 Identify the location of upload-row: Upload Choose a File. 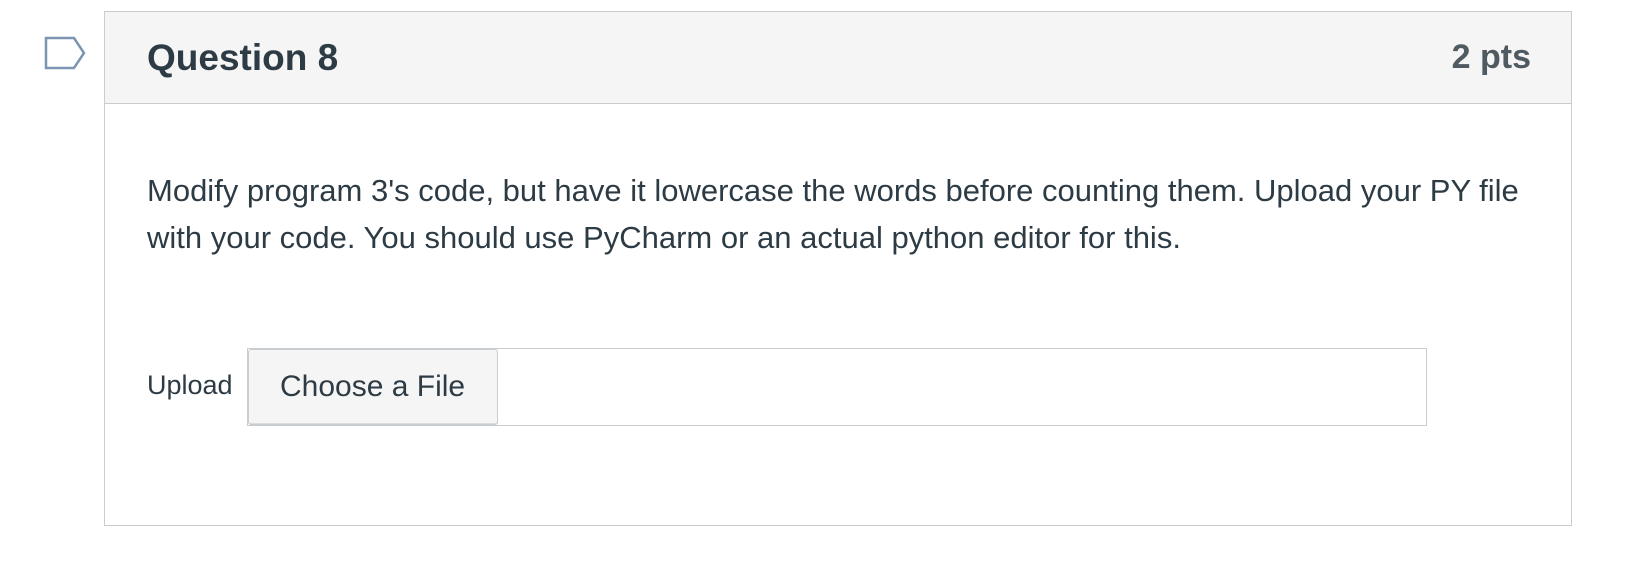
(787, 387).